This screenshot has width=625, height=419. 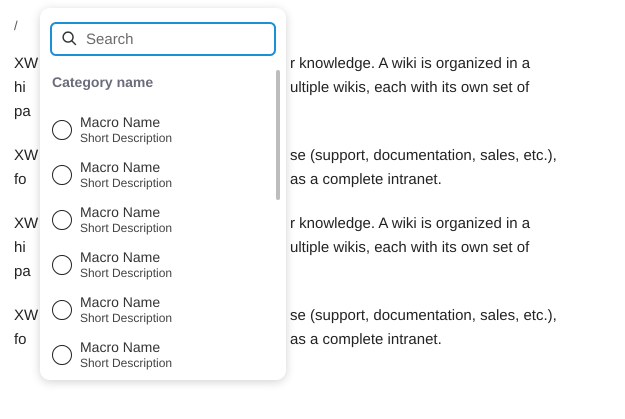 I want to click on scrollbar-thumb, so click(x=278, y=135).